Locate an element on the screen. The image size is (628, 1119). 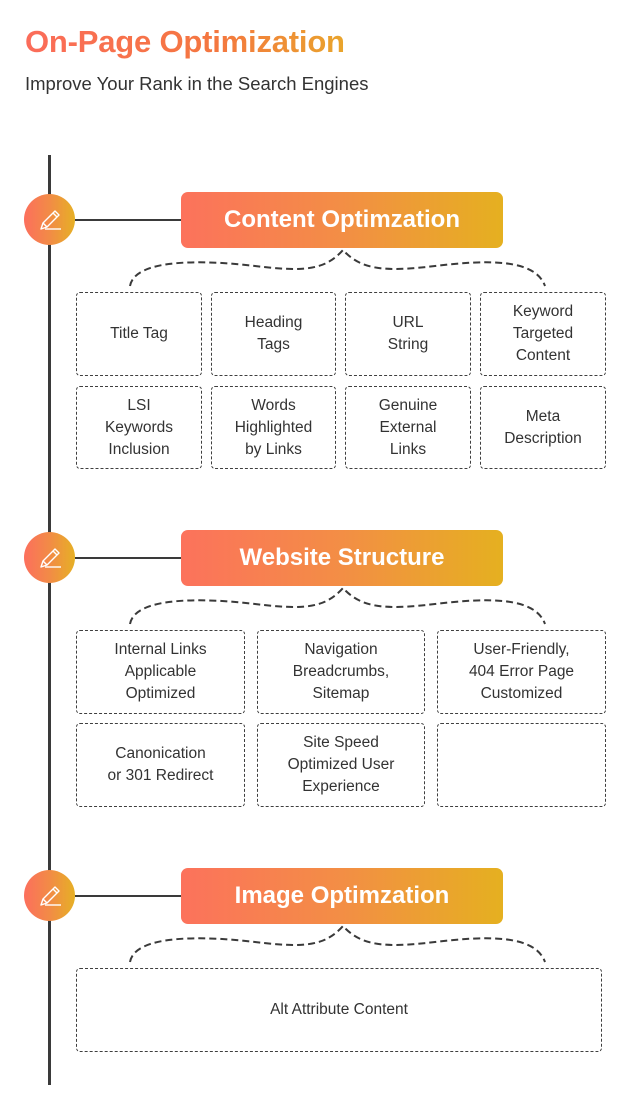
item-box: Canonication or 301 Redirect is located at coordinates (160, 765).